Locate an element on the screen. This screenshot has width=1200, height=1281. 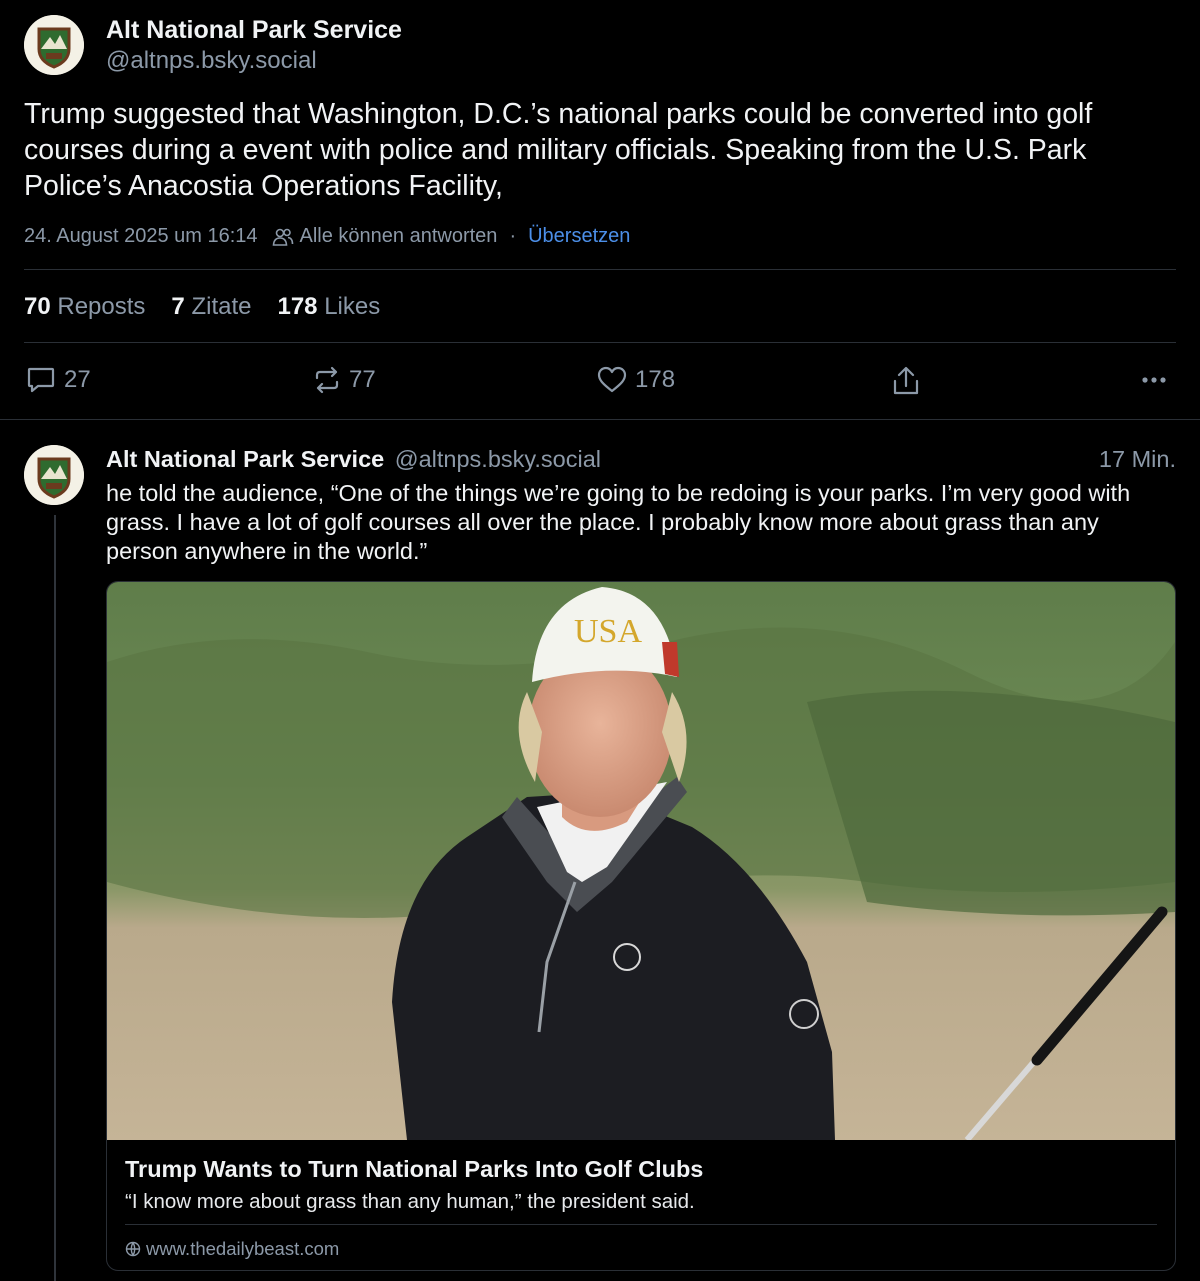
reposts-count: 70 is located at coordinates (37, 306).